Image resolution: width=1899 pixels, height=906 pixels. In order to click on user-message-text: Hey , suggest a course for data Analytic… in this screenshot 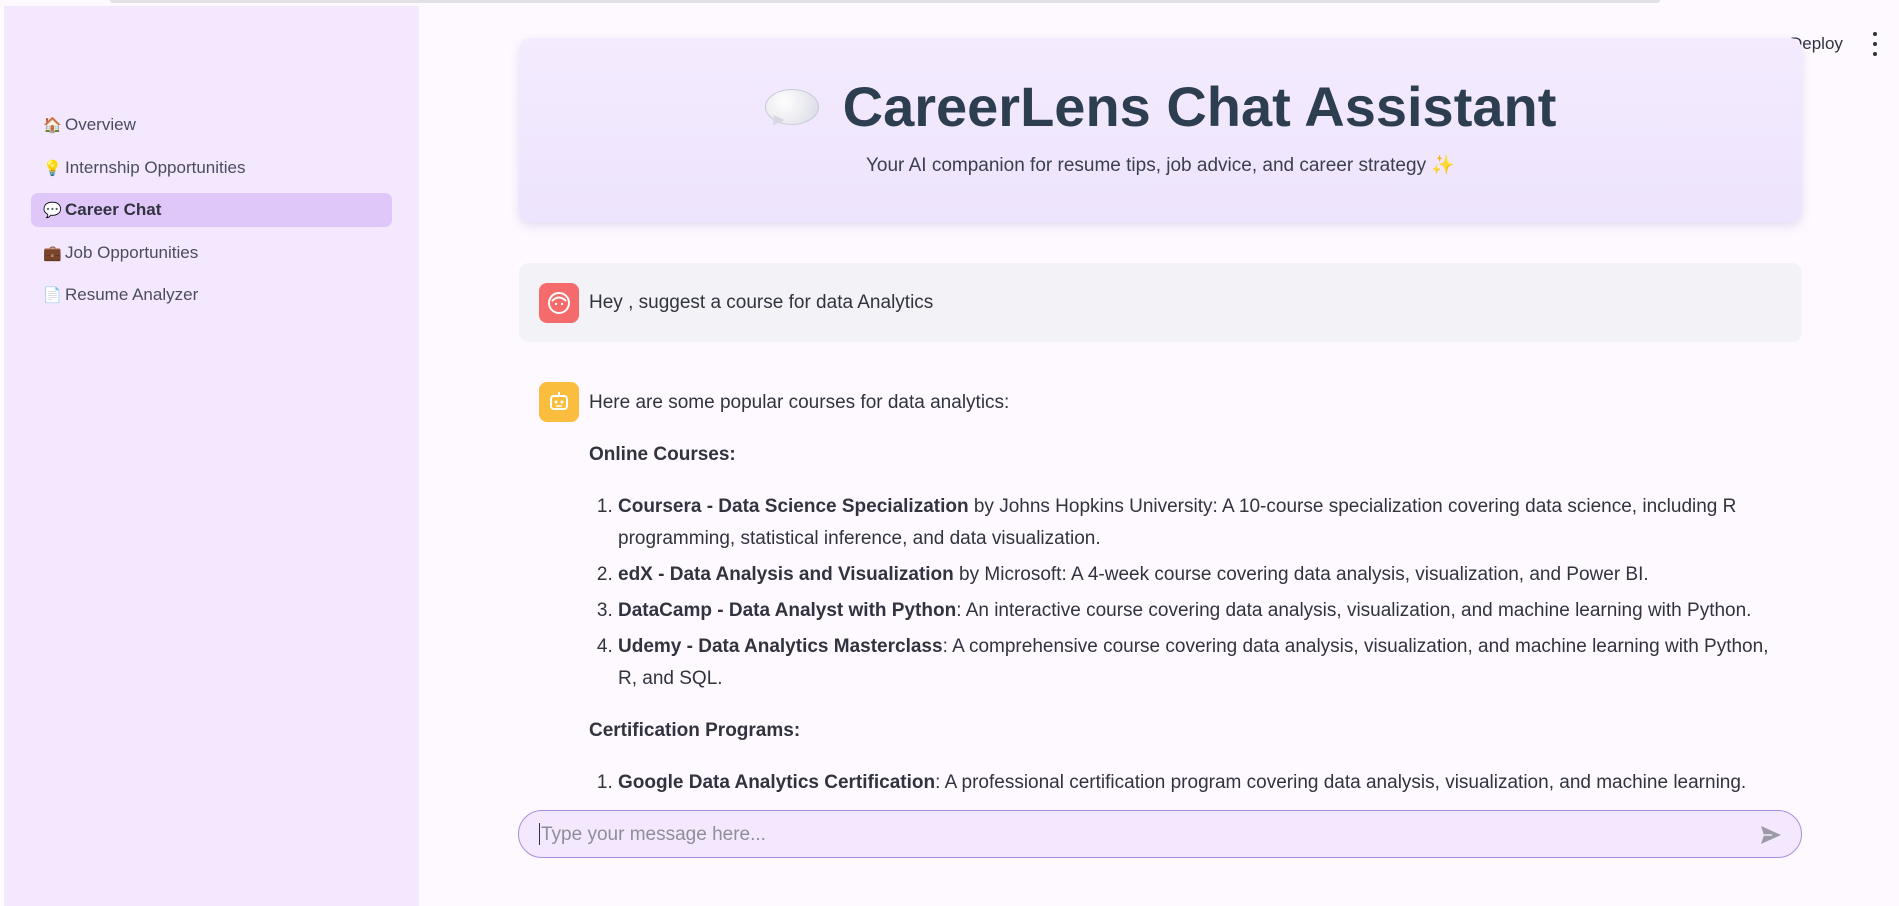, I will do `click(761, 302)`.